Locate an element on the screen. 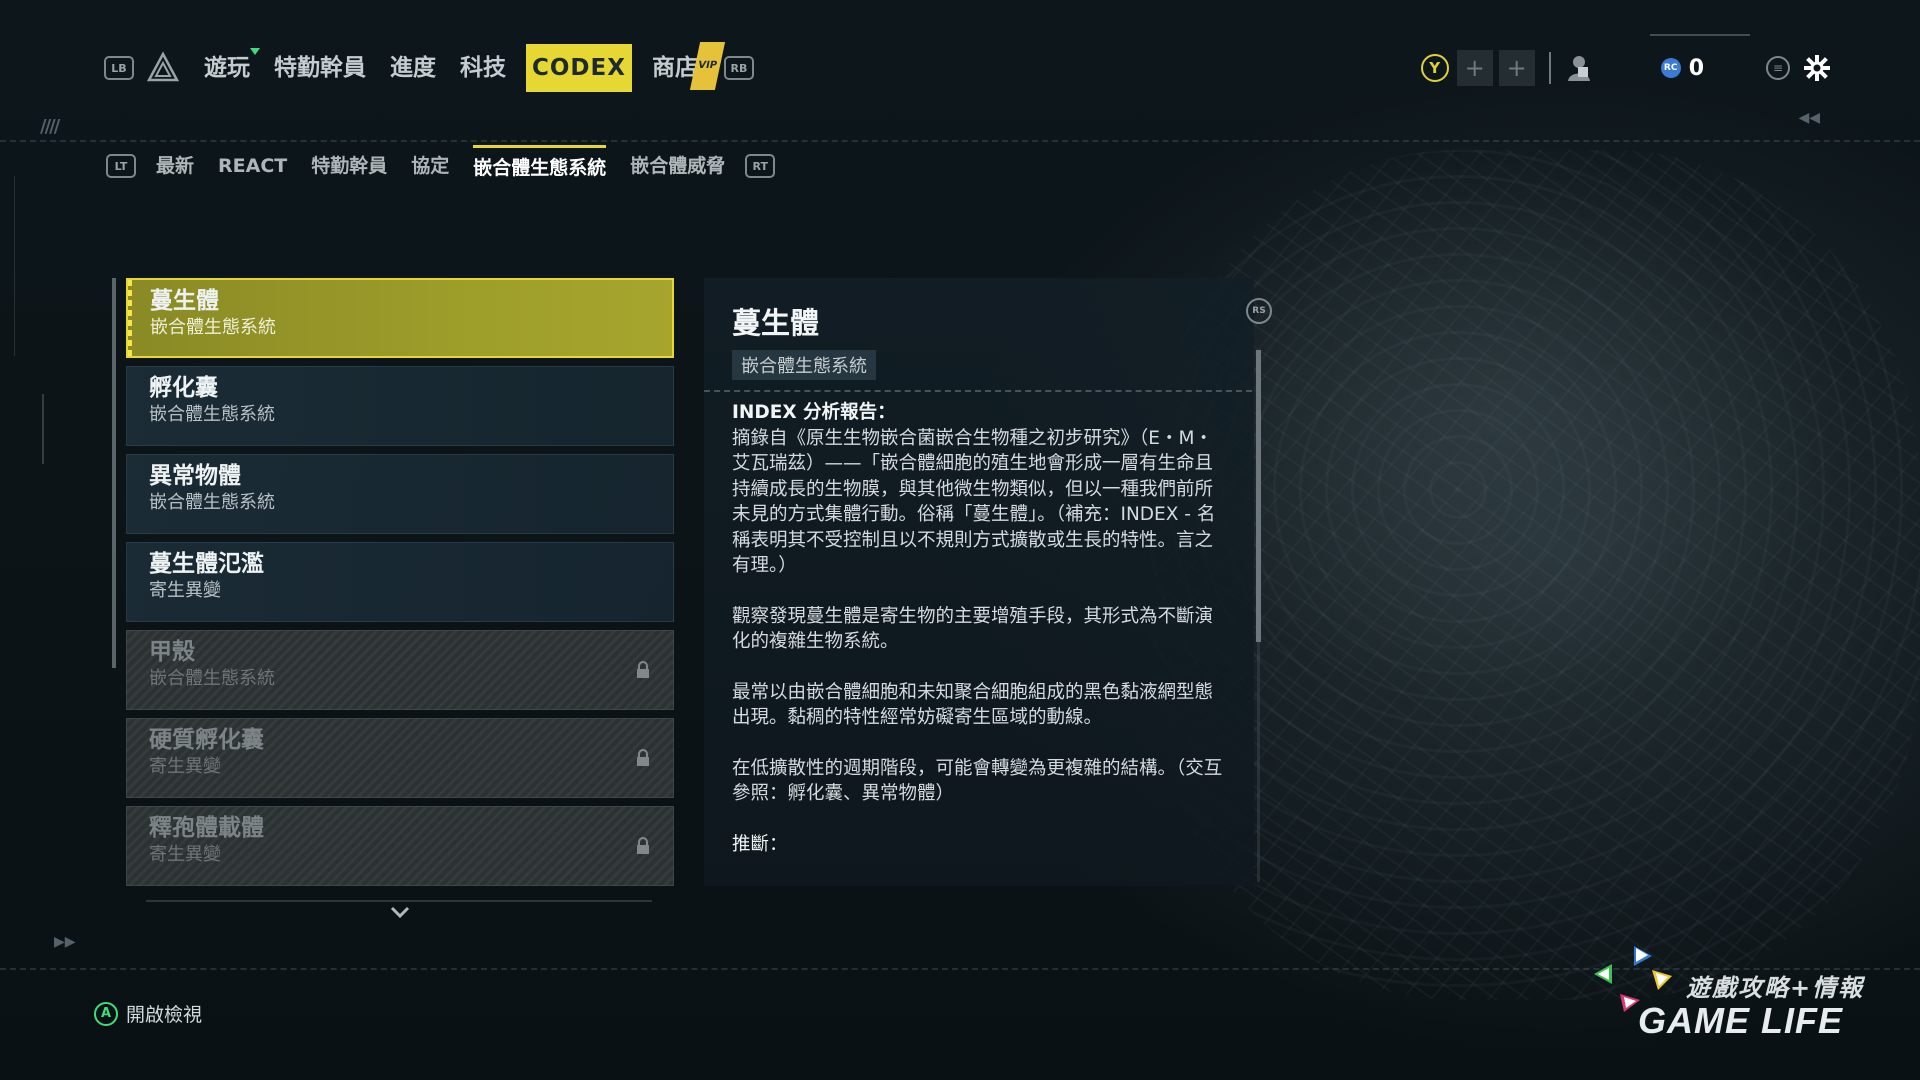 This screenshot has height=1080, width=1920. detail-scrollbar-track is located at coordinates (1258, 762).